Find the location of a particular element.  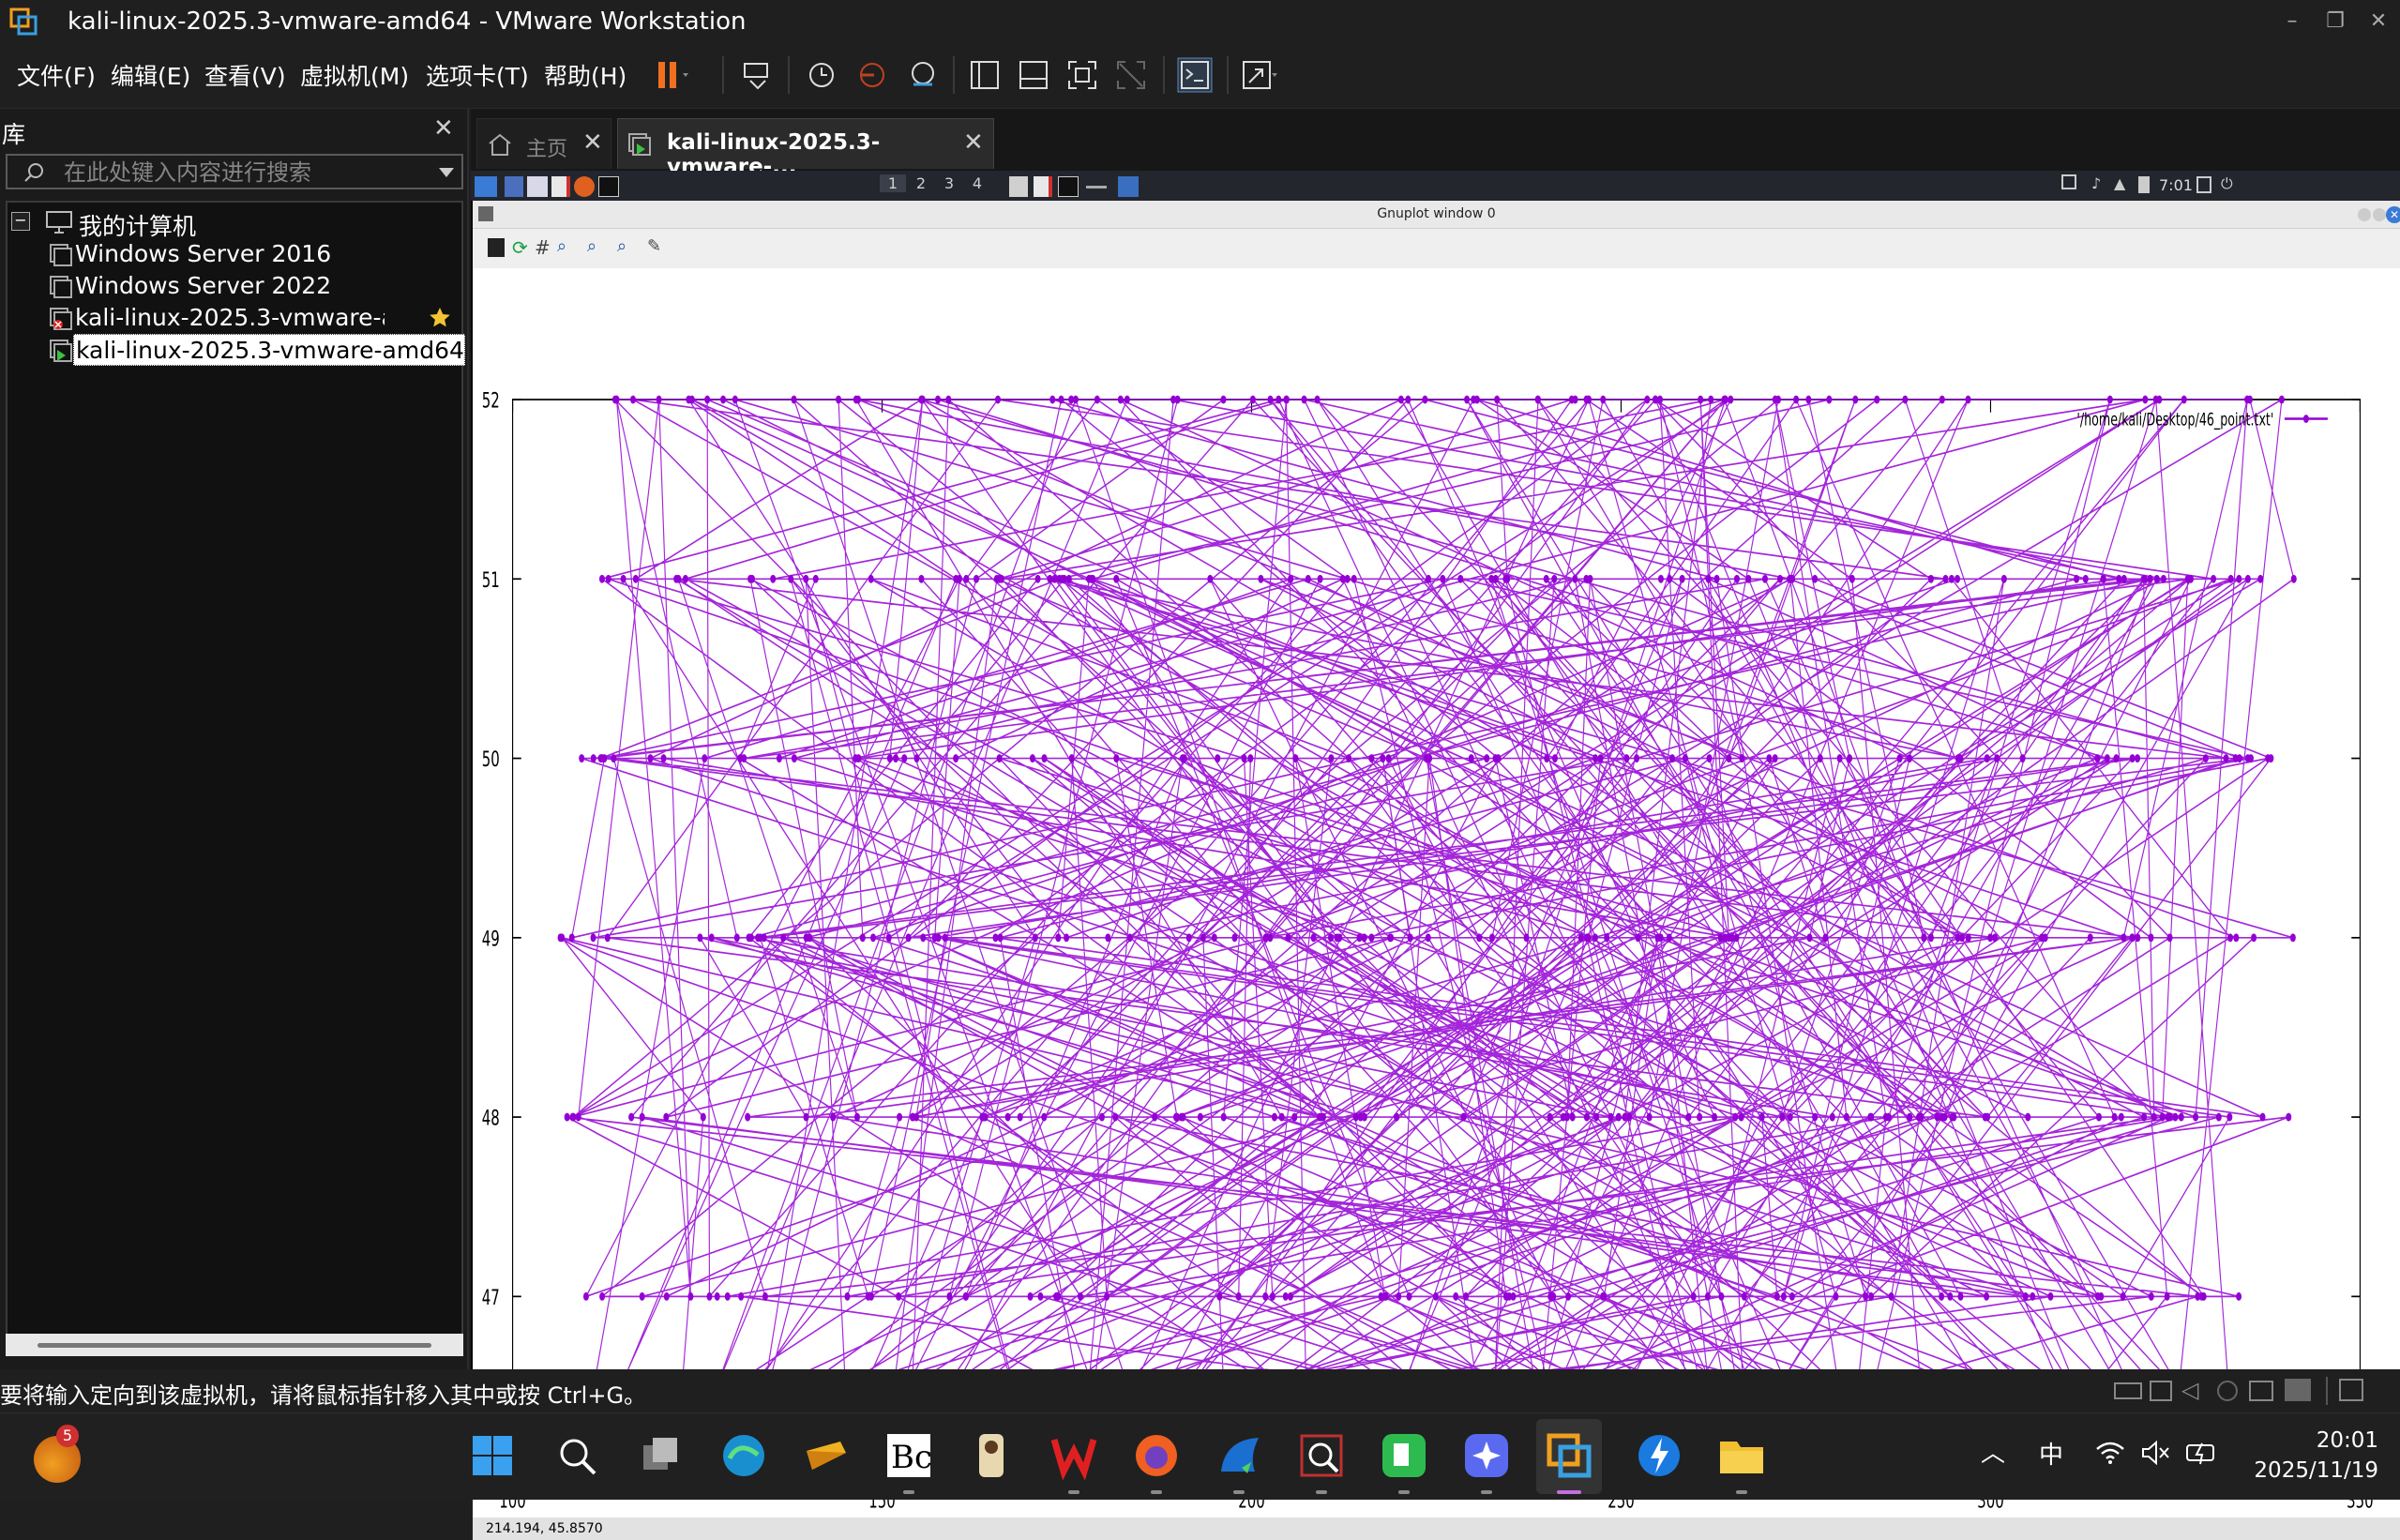

window-task-icon is located at coordinates (1128, 186).